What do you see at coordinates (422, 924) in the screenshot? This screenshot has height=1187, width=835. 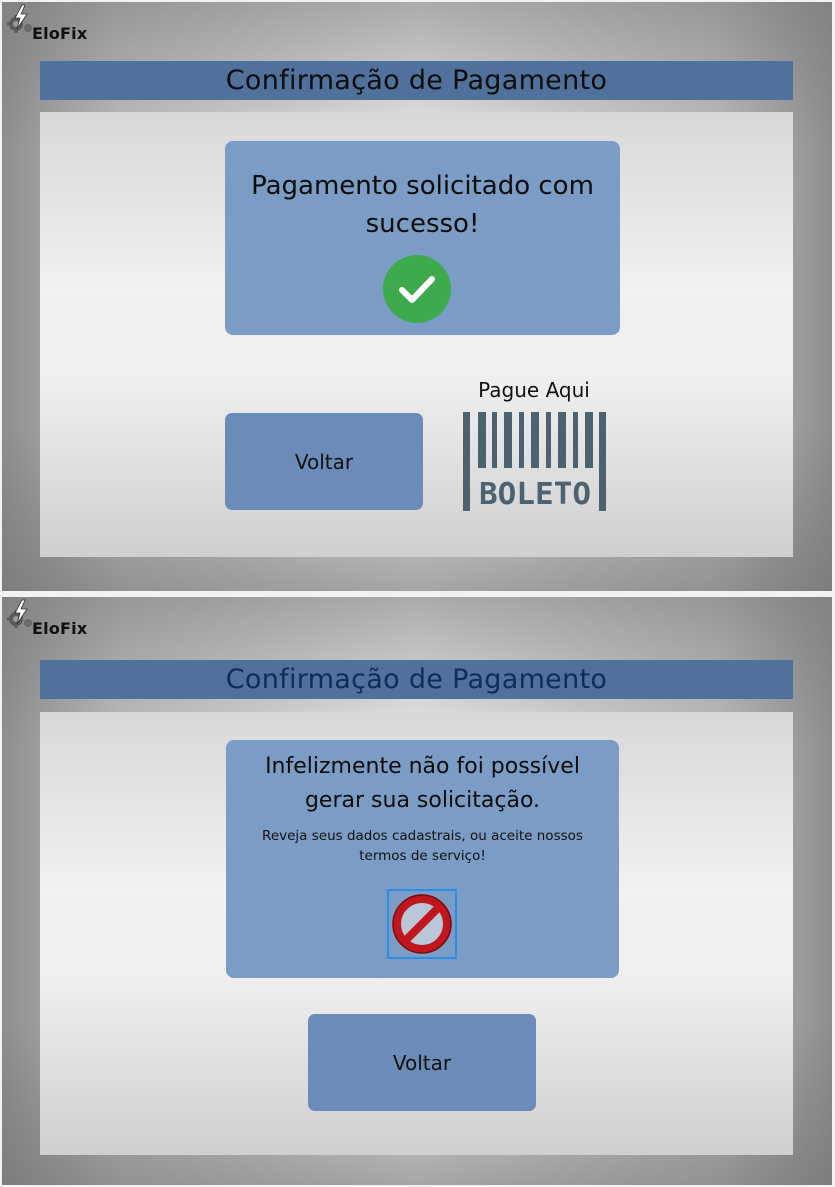 I see `forbidden-icon` at bounding box center [422, 924].